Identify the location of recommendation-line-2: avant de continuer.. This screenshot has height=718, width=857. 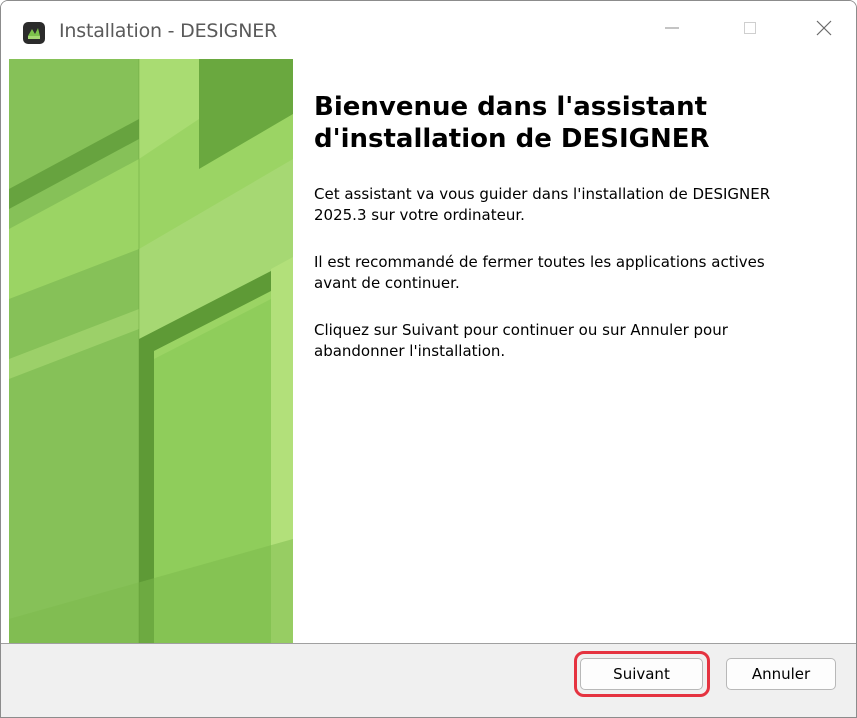
(387, 283).